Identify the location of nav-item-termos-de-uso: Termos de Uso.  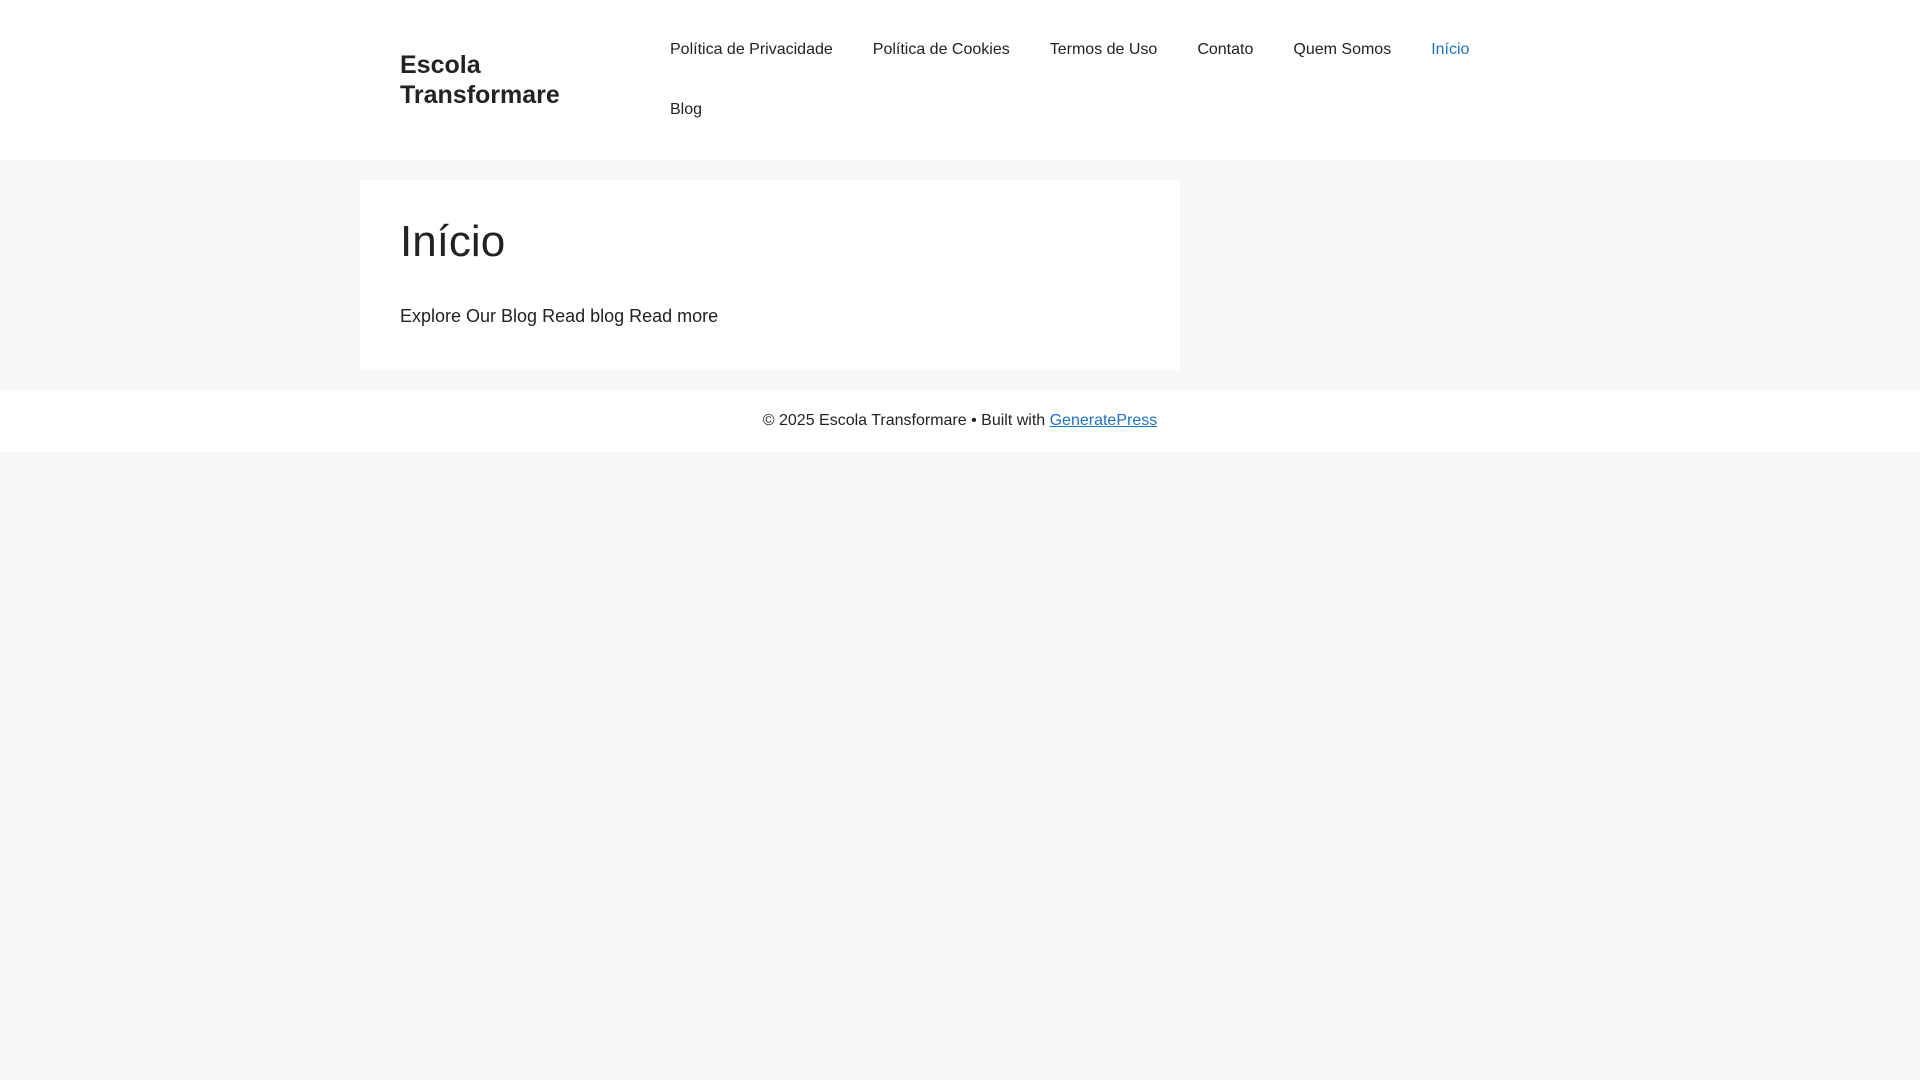
(1104, 50).